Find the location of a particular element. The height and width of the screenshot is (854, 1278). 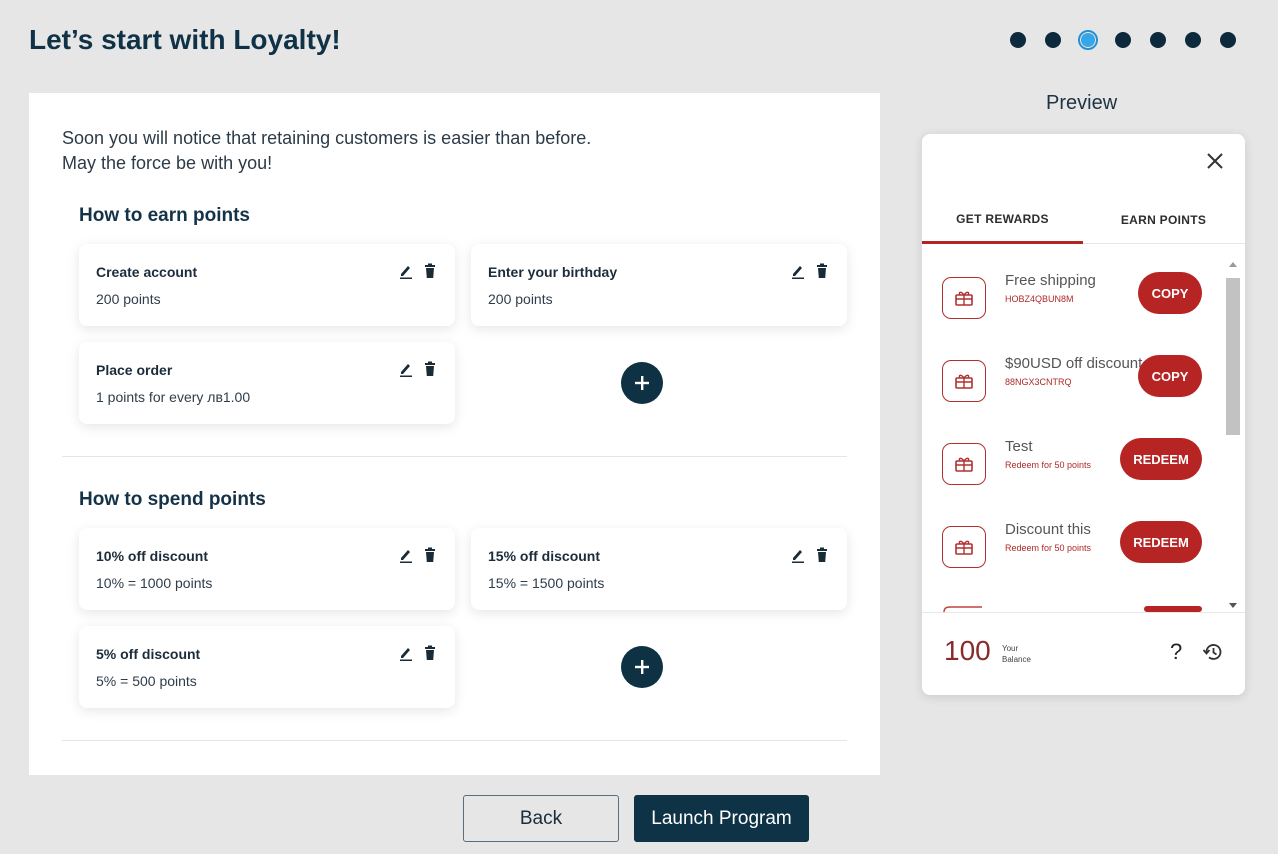

balance-value: 100 is located at coordinates (967, 650).